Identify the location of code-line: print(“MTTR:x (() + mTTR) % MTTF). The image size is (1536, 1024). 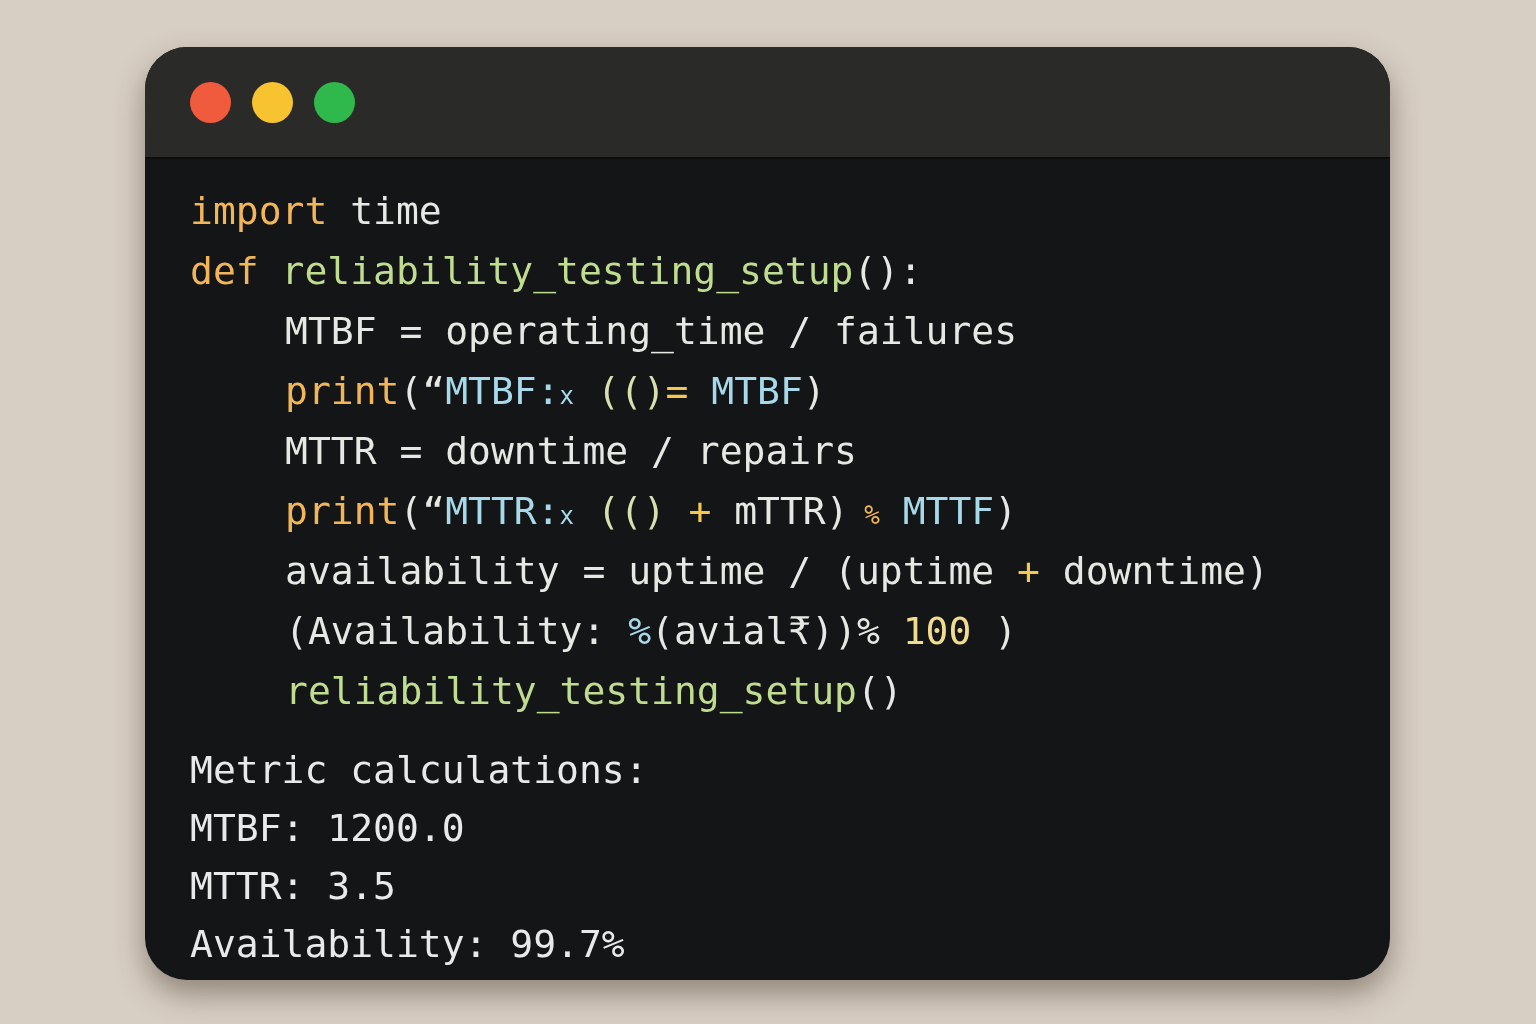
(651, 511).